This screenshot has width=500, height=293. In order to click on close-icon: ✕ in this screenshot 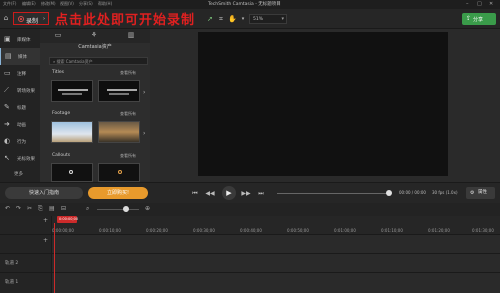, I will do `click(491, 4)`.